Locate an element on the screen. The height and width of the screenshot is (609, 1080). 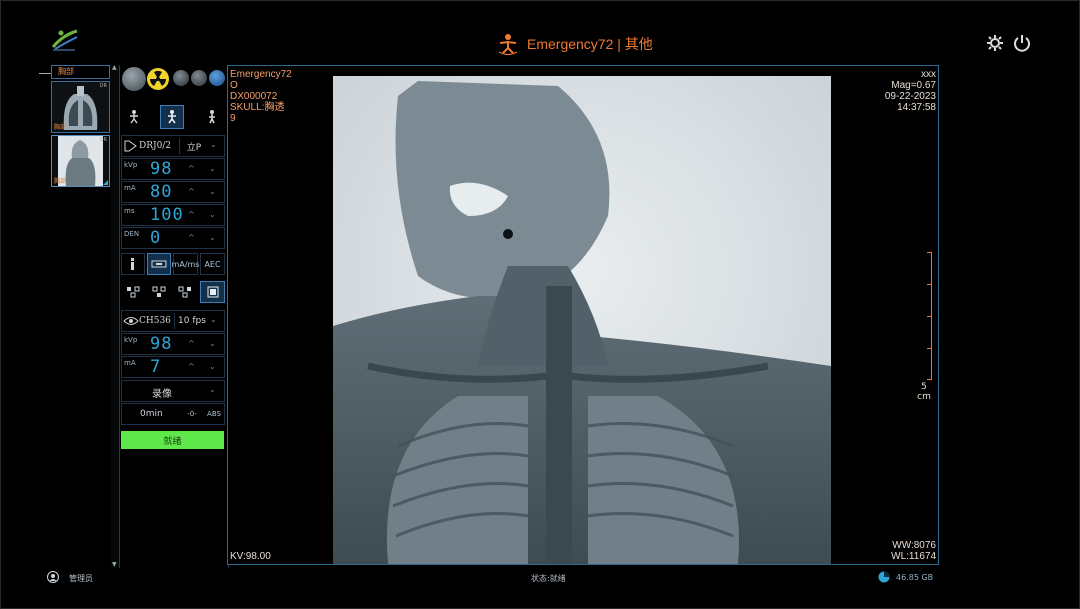
field-center-button is located at coordinates (159, 292).